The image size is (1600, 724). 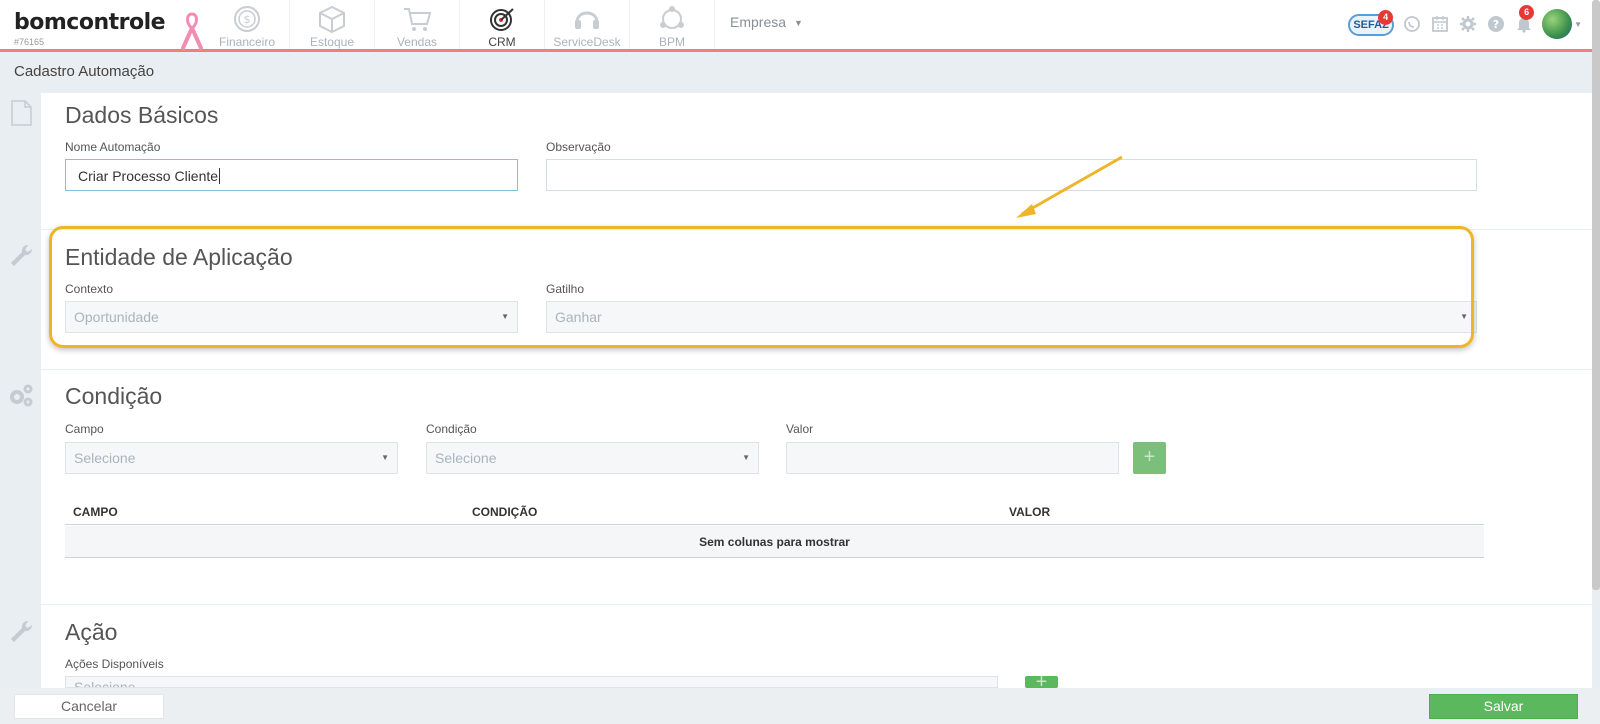 What do you see at coordinates (578, 317) in the screenshot?
I see `gatilho-value: Ganhar` at bounding box center [578, 317].